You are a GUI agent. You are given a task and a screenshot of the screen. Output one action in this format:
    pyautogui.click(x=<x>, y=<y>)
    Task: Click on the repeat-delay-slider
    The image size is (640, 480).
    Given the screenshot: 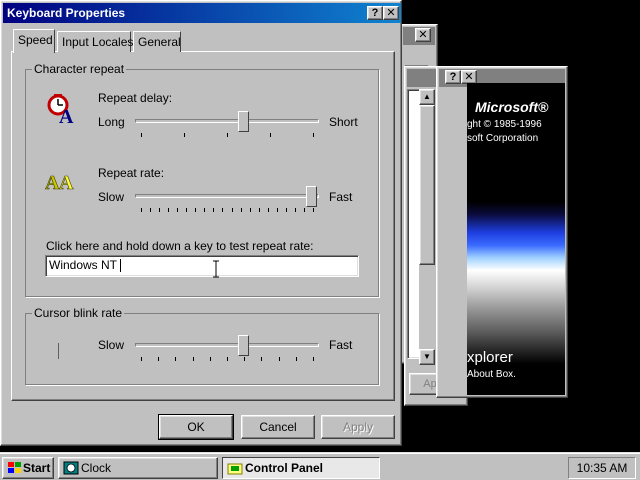 What is the action you would take?
    pyautogui.click(x=227, y=125)
    